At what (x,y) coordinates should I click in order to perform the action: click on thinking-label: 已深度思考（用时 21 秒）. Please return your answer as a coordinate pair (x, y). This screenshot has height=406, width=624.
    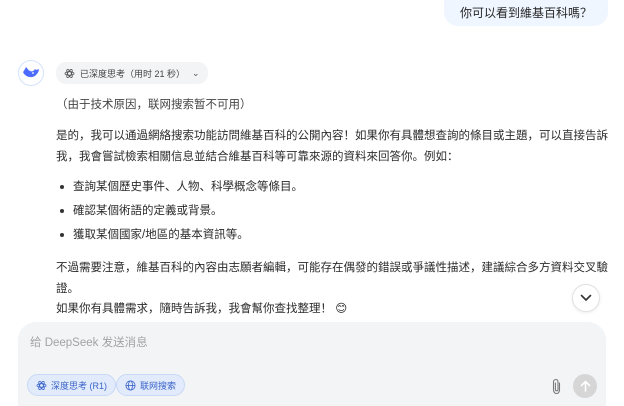
    Looking at the image, I should click on (133, 73).